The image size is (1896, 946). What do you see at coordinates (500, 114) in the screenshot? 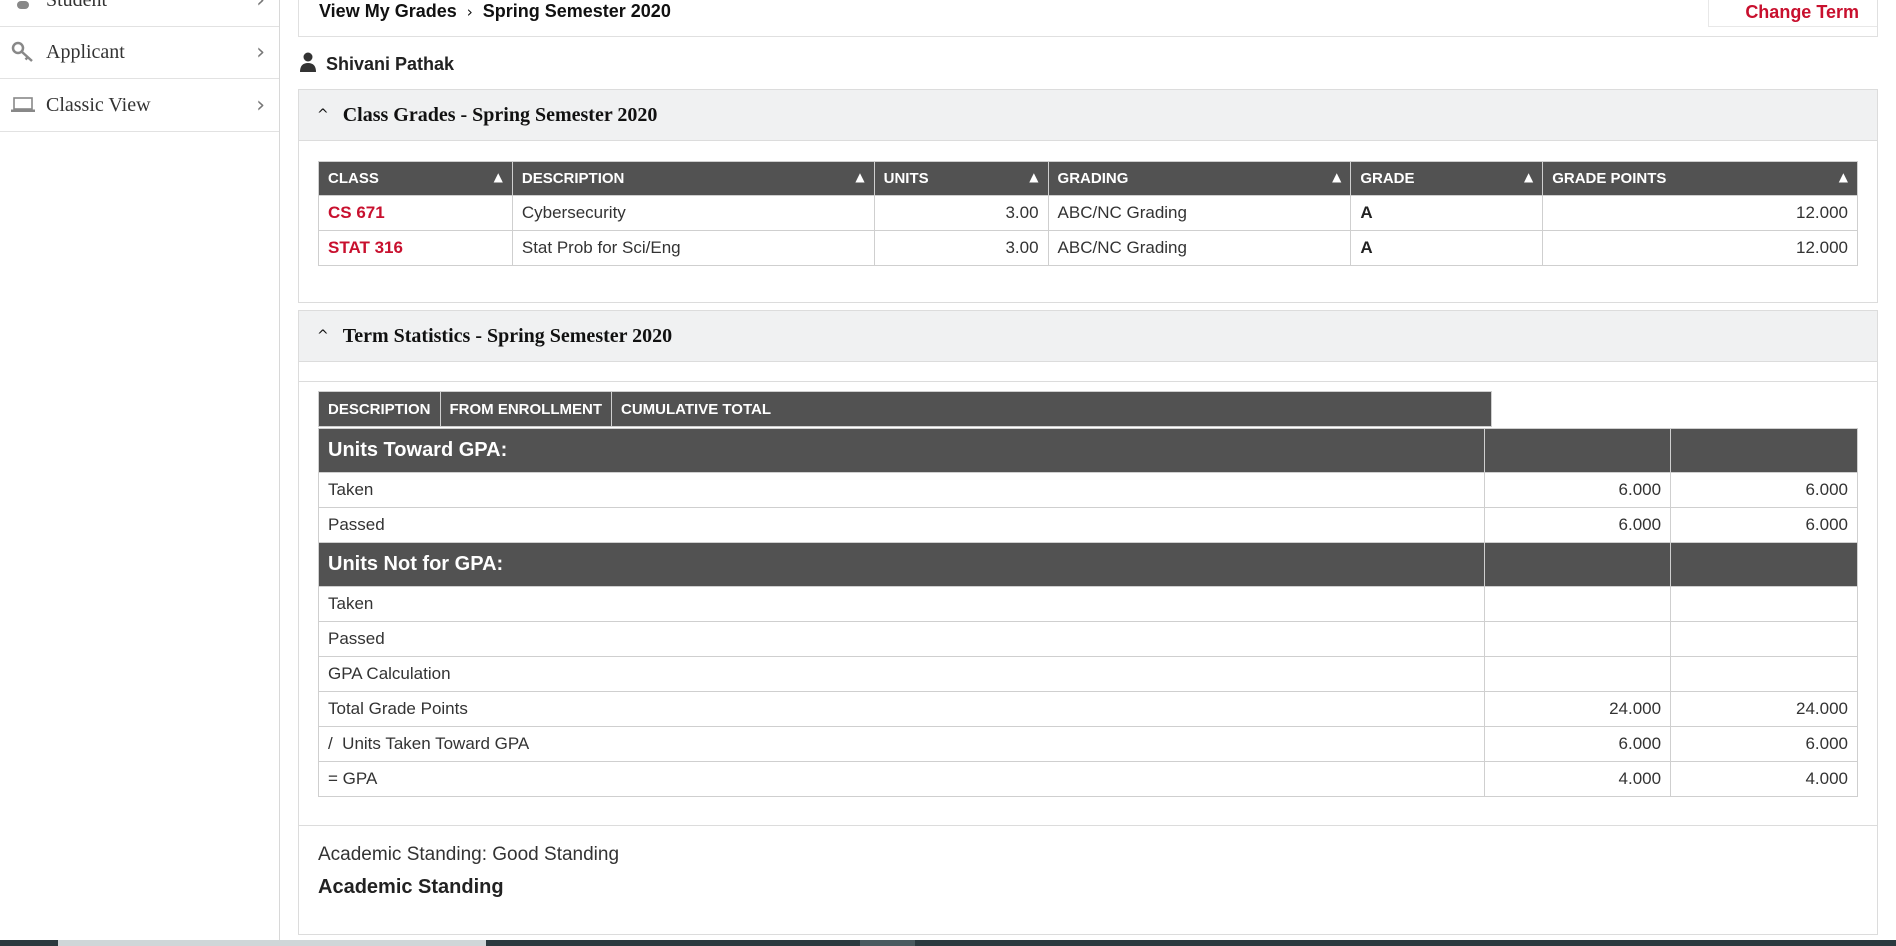
I see `panel-title: Class Grades - Spring Semester 2020` at bounding box center [500, 114].